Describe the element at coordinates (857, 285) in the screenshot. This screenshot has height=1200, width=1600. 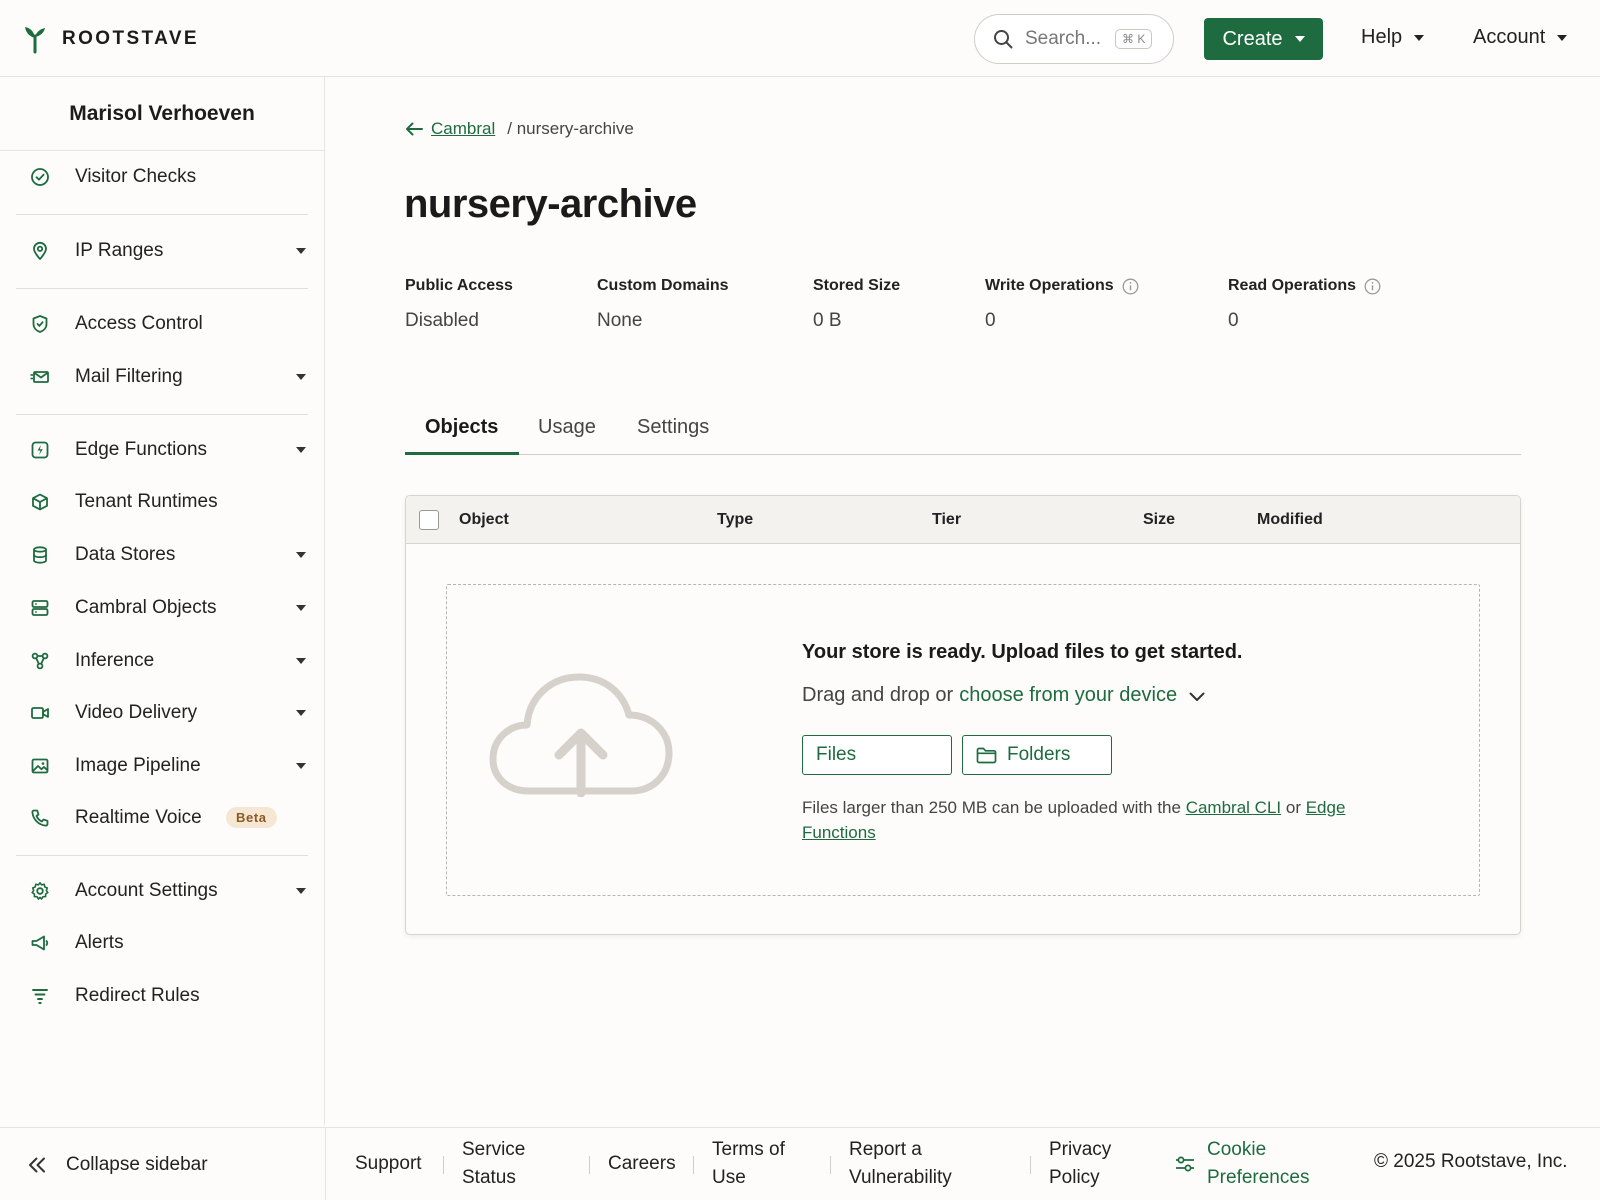
I see `stat-label: Stored Size` at that location.